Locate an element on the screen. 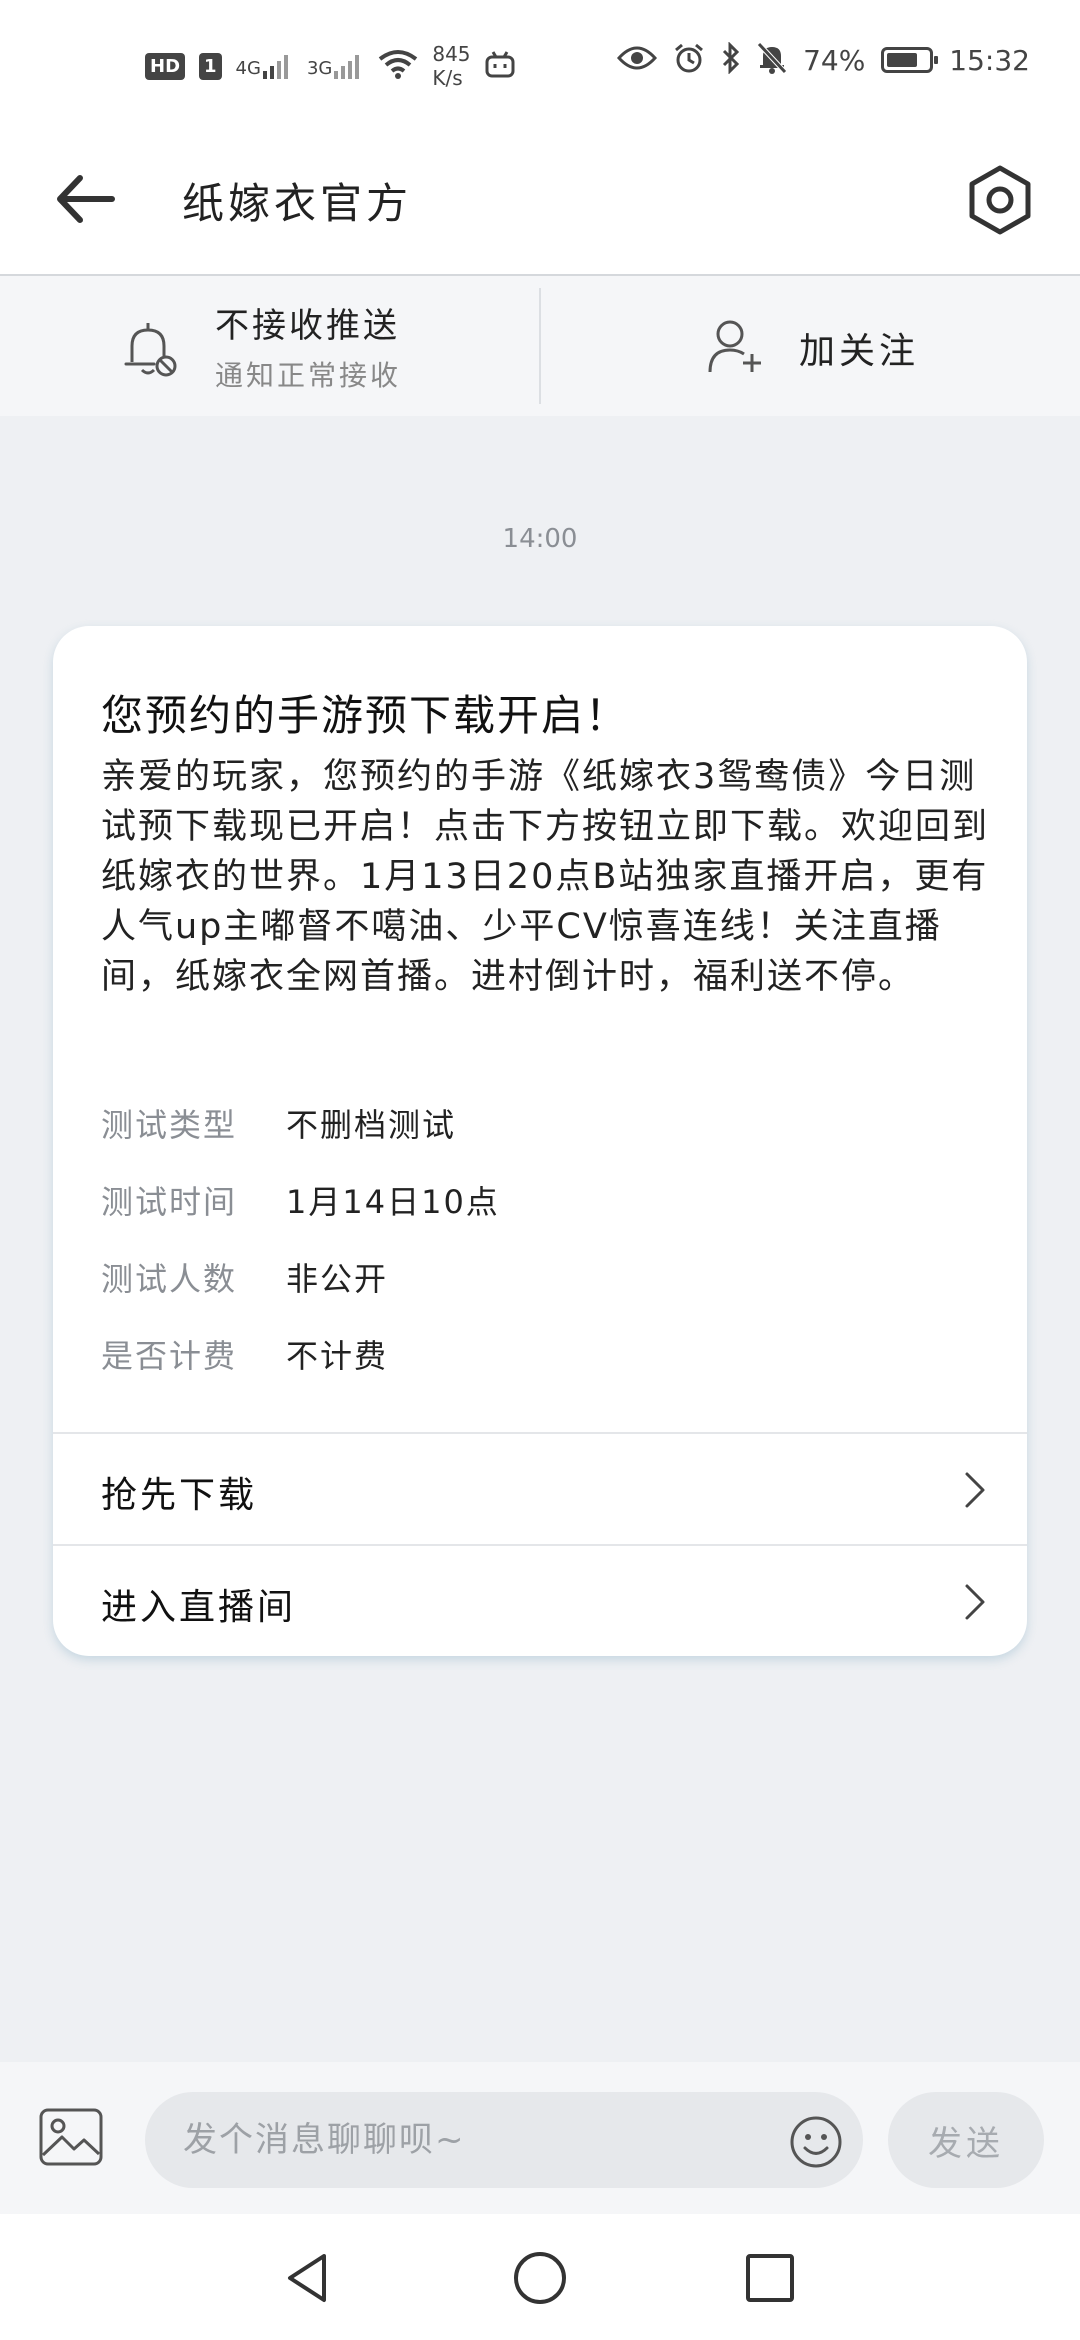 Image resolution: width=1080 pixels, height=2340 pixels. user-plus-icon is located at coordinates (734, 346).